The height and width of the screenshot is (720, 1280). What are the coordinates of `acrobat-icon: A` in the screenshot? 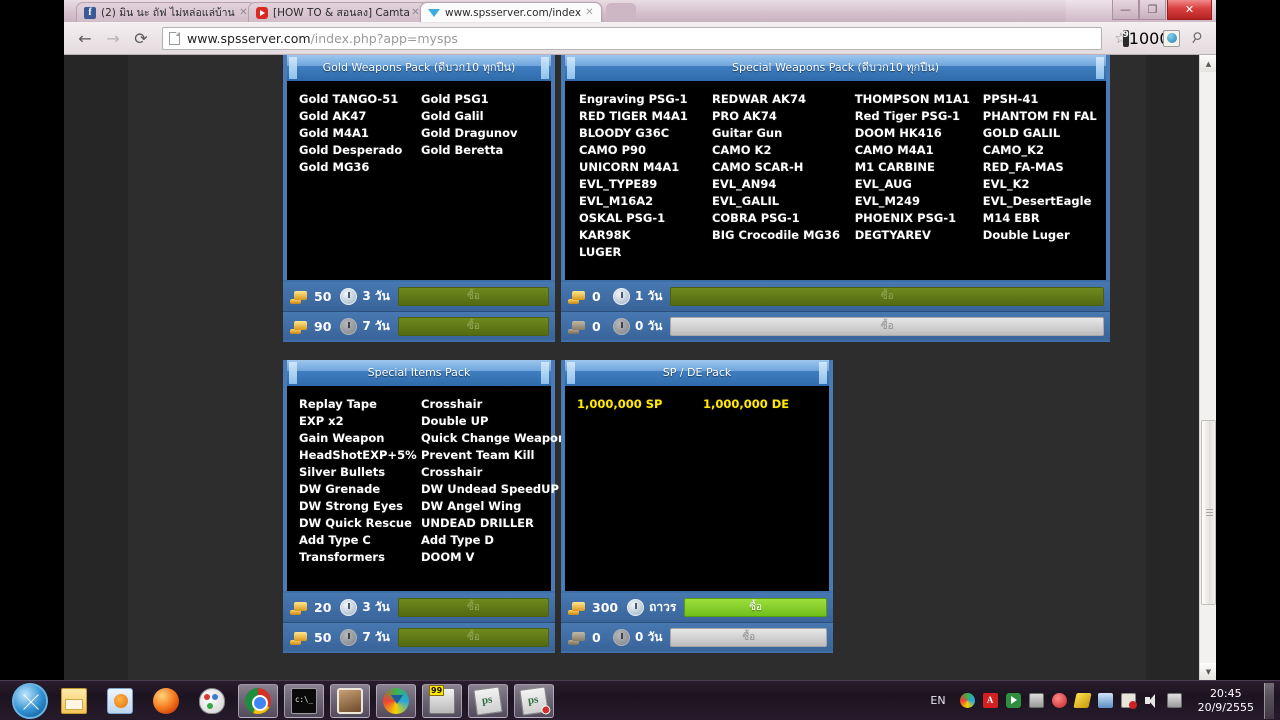 It's located at (990, 700).